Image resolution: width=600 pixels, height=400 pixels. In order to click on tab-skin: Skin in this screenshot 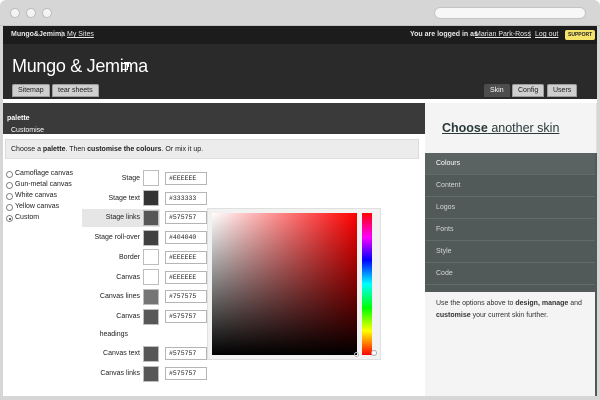, I will do `click(497, 90)`.